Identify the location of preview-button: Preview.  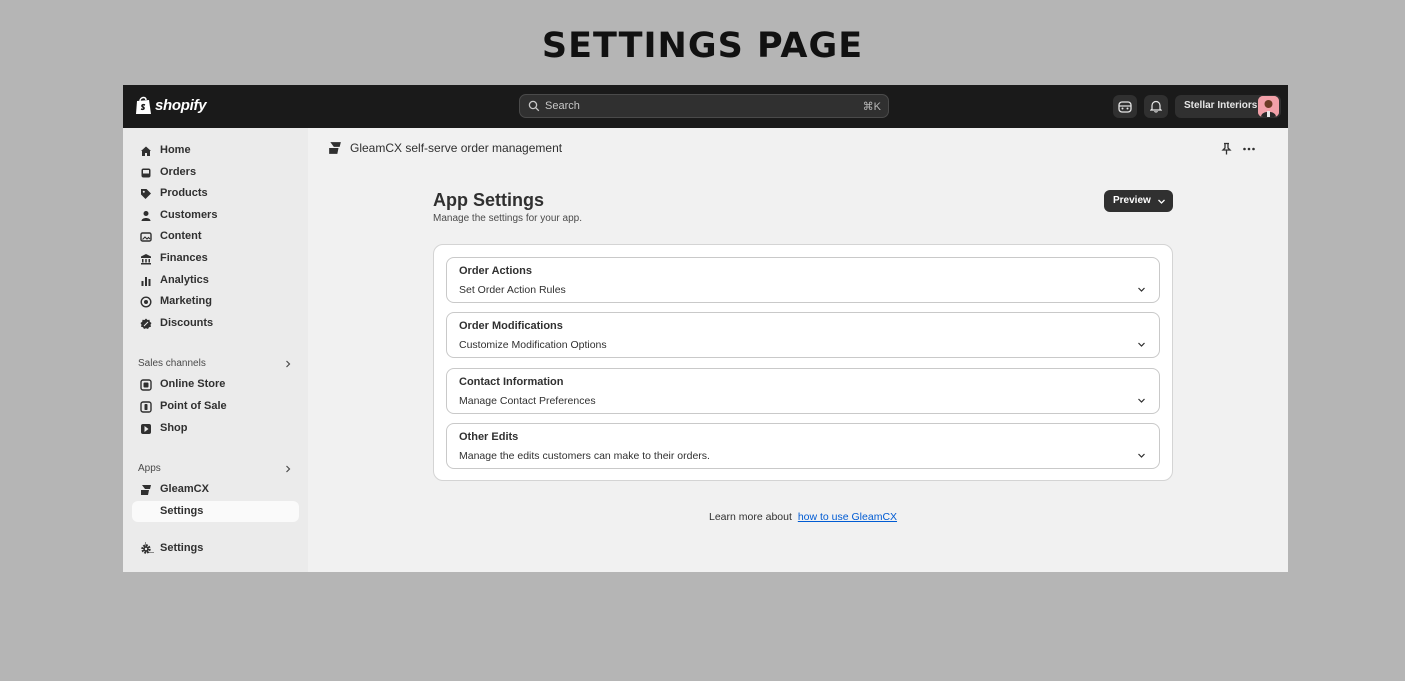
(1138, 201).